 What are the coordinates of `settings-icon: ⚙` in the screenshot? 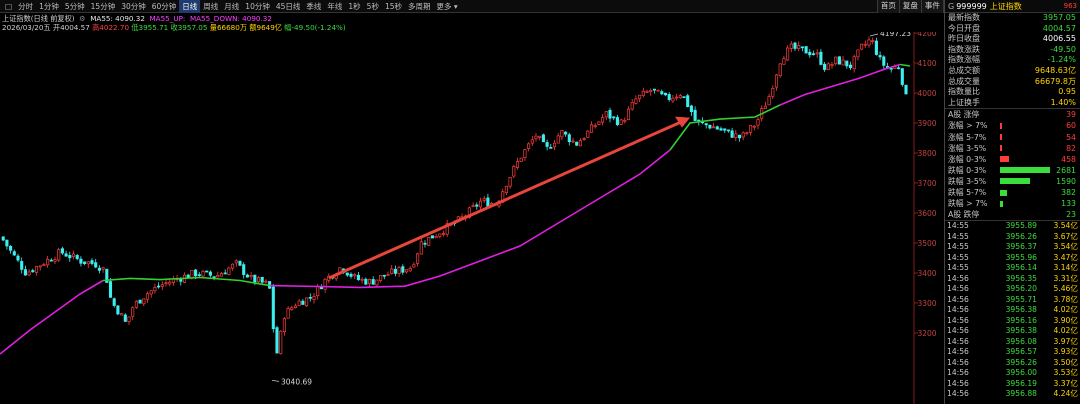 It's located at (82, 18).